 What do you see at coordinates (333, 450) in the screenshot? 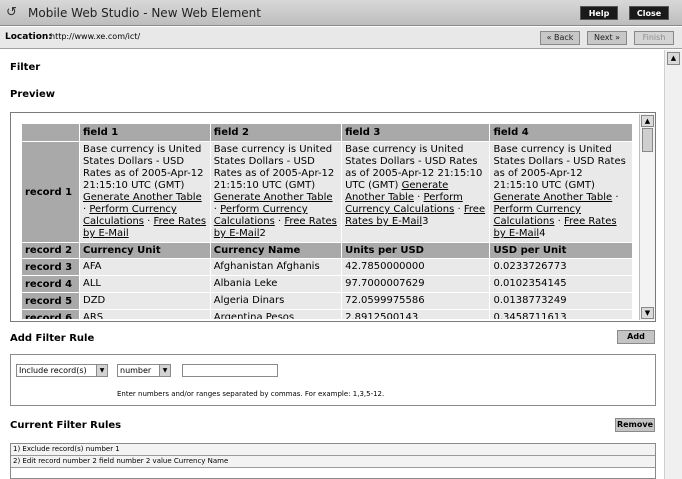
I see `list-item: 1) Exclude record(s) number 1` at bounding box center [333, 450].